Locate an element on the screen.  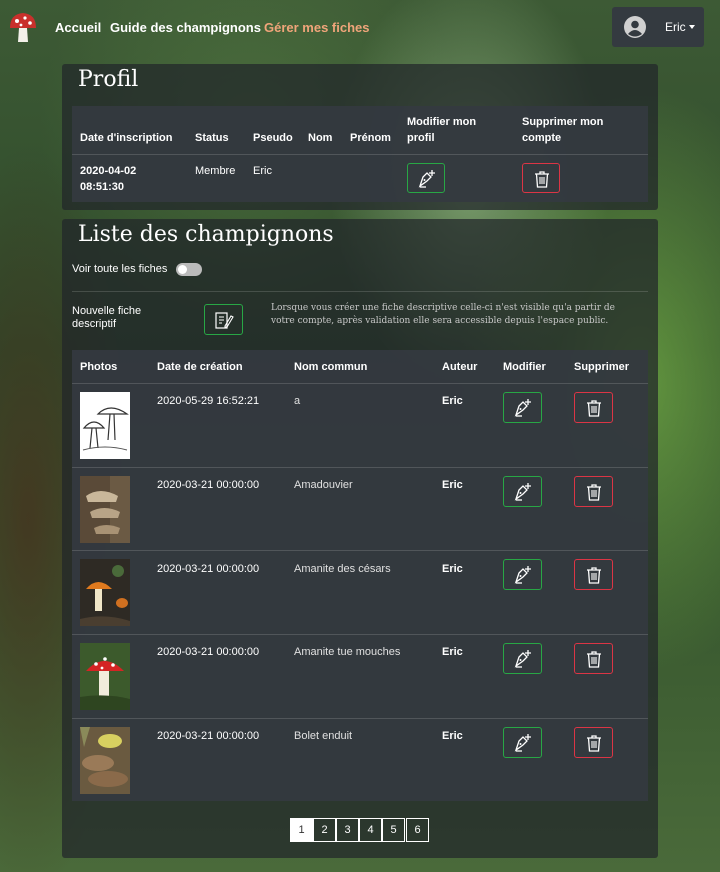
notepad-edit-icon is located at coordinates (224, 320).